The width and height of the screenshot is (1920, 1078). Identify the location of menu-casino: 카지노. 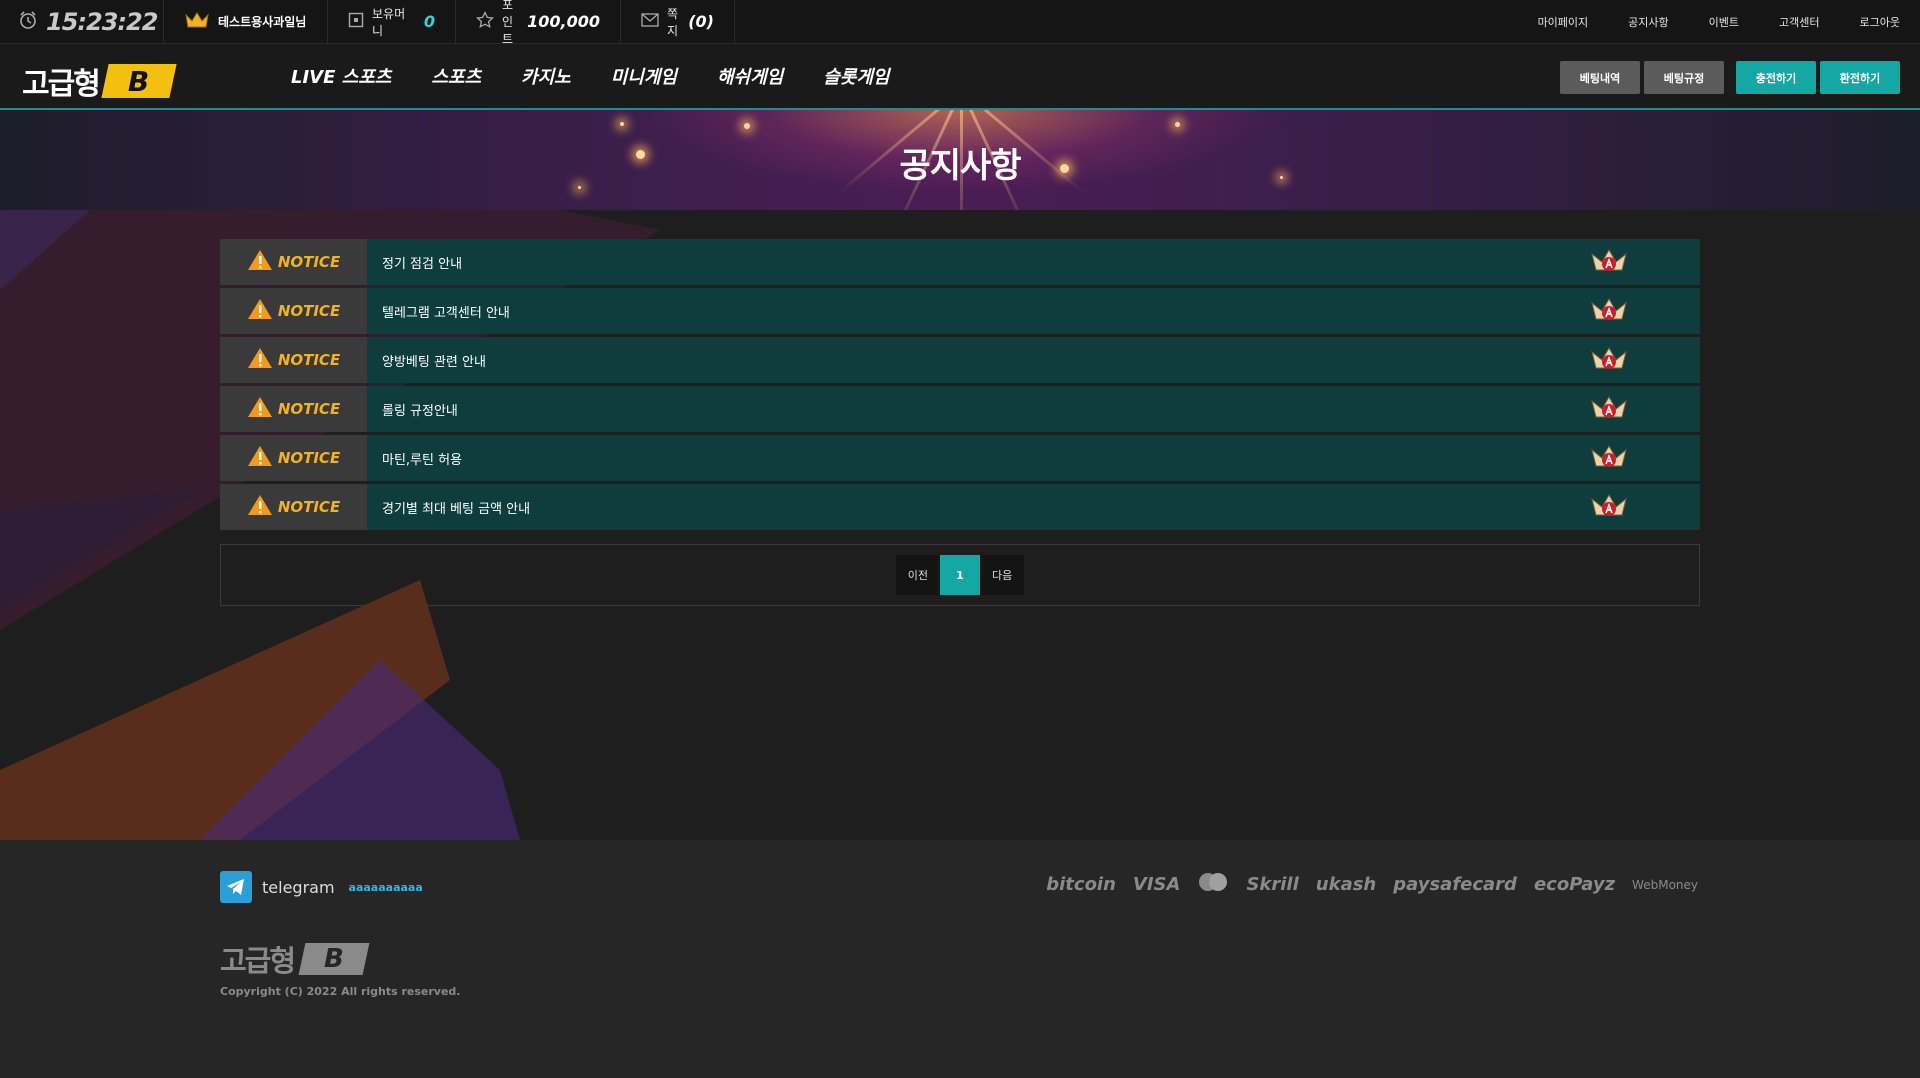
(546, 76).